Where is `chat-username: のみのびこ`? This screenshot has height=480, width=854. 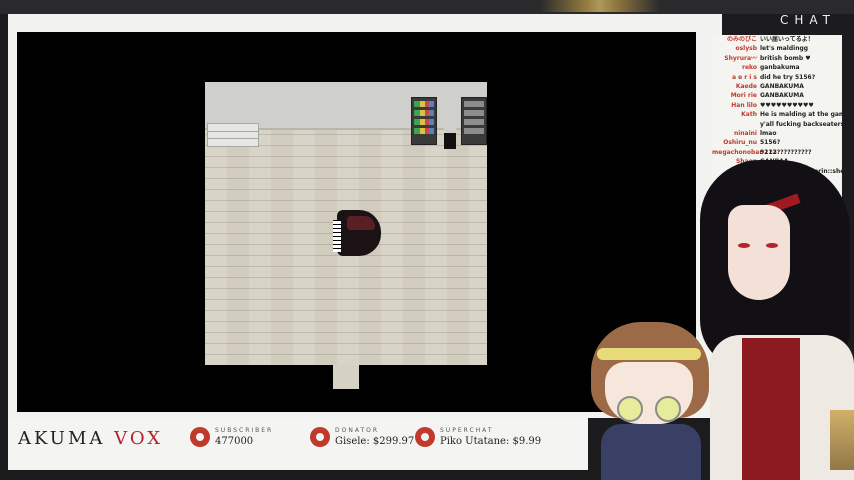
chat-username: のみのびこ is located at coordinates (736, 39).